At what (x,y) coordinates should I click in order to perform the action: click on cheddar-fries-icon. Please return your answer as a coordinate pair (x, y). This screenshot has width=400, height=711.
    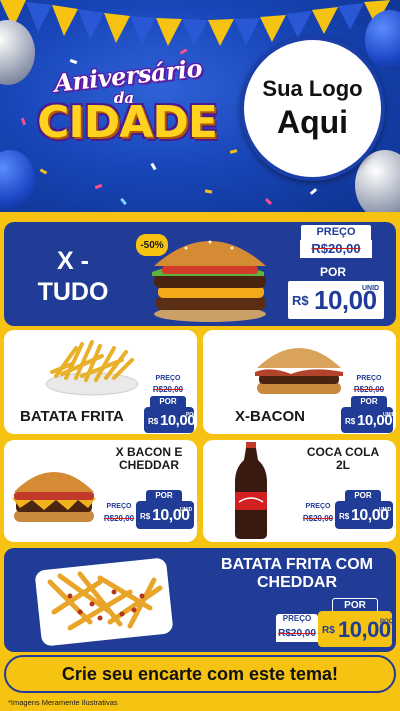
    Looking at the image, I should click on (104, 602).